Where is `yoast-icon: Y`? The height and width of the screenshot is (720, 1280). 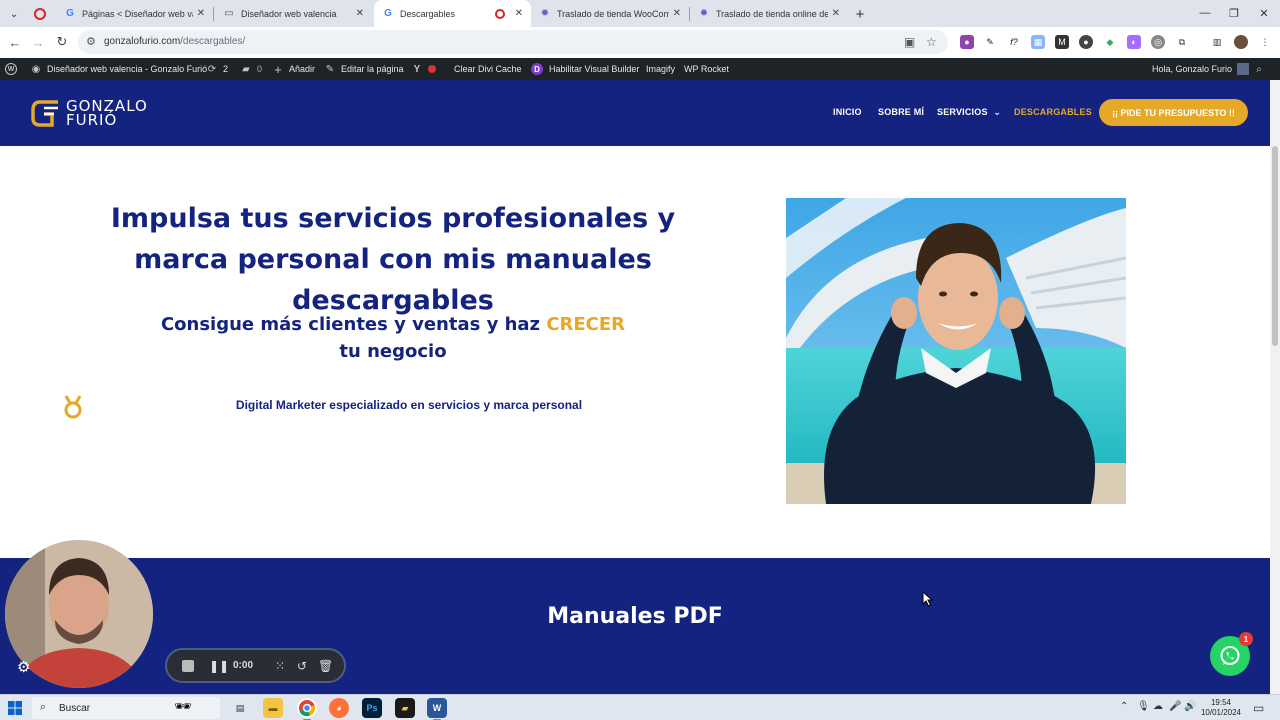
yoast-icon: Y is located at coordinates (417, 69).